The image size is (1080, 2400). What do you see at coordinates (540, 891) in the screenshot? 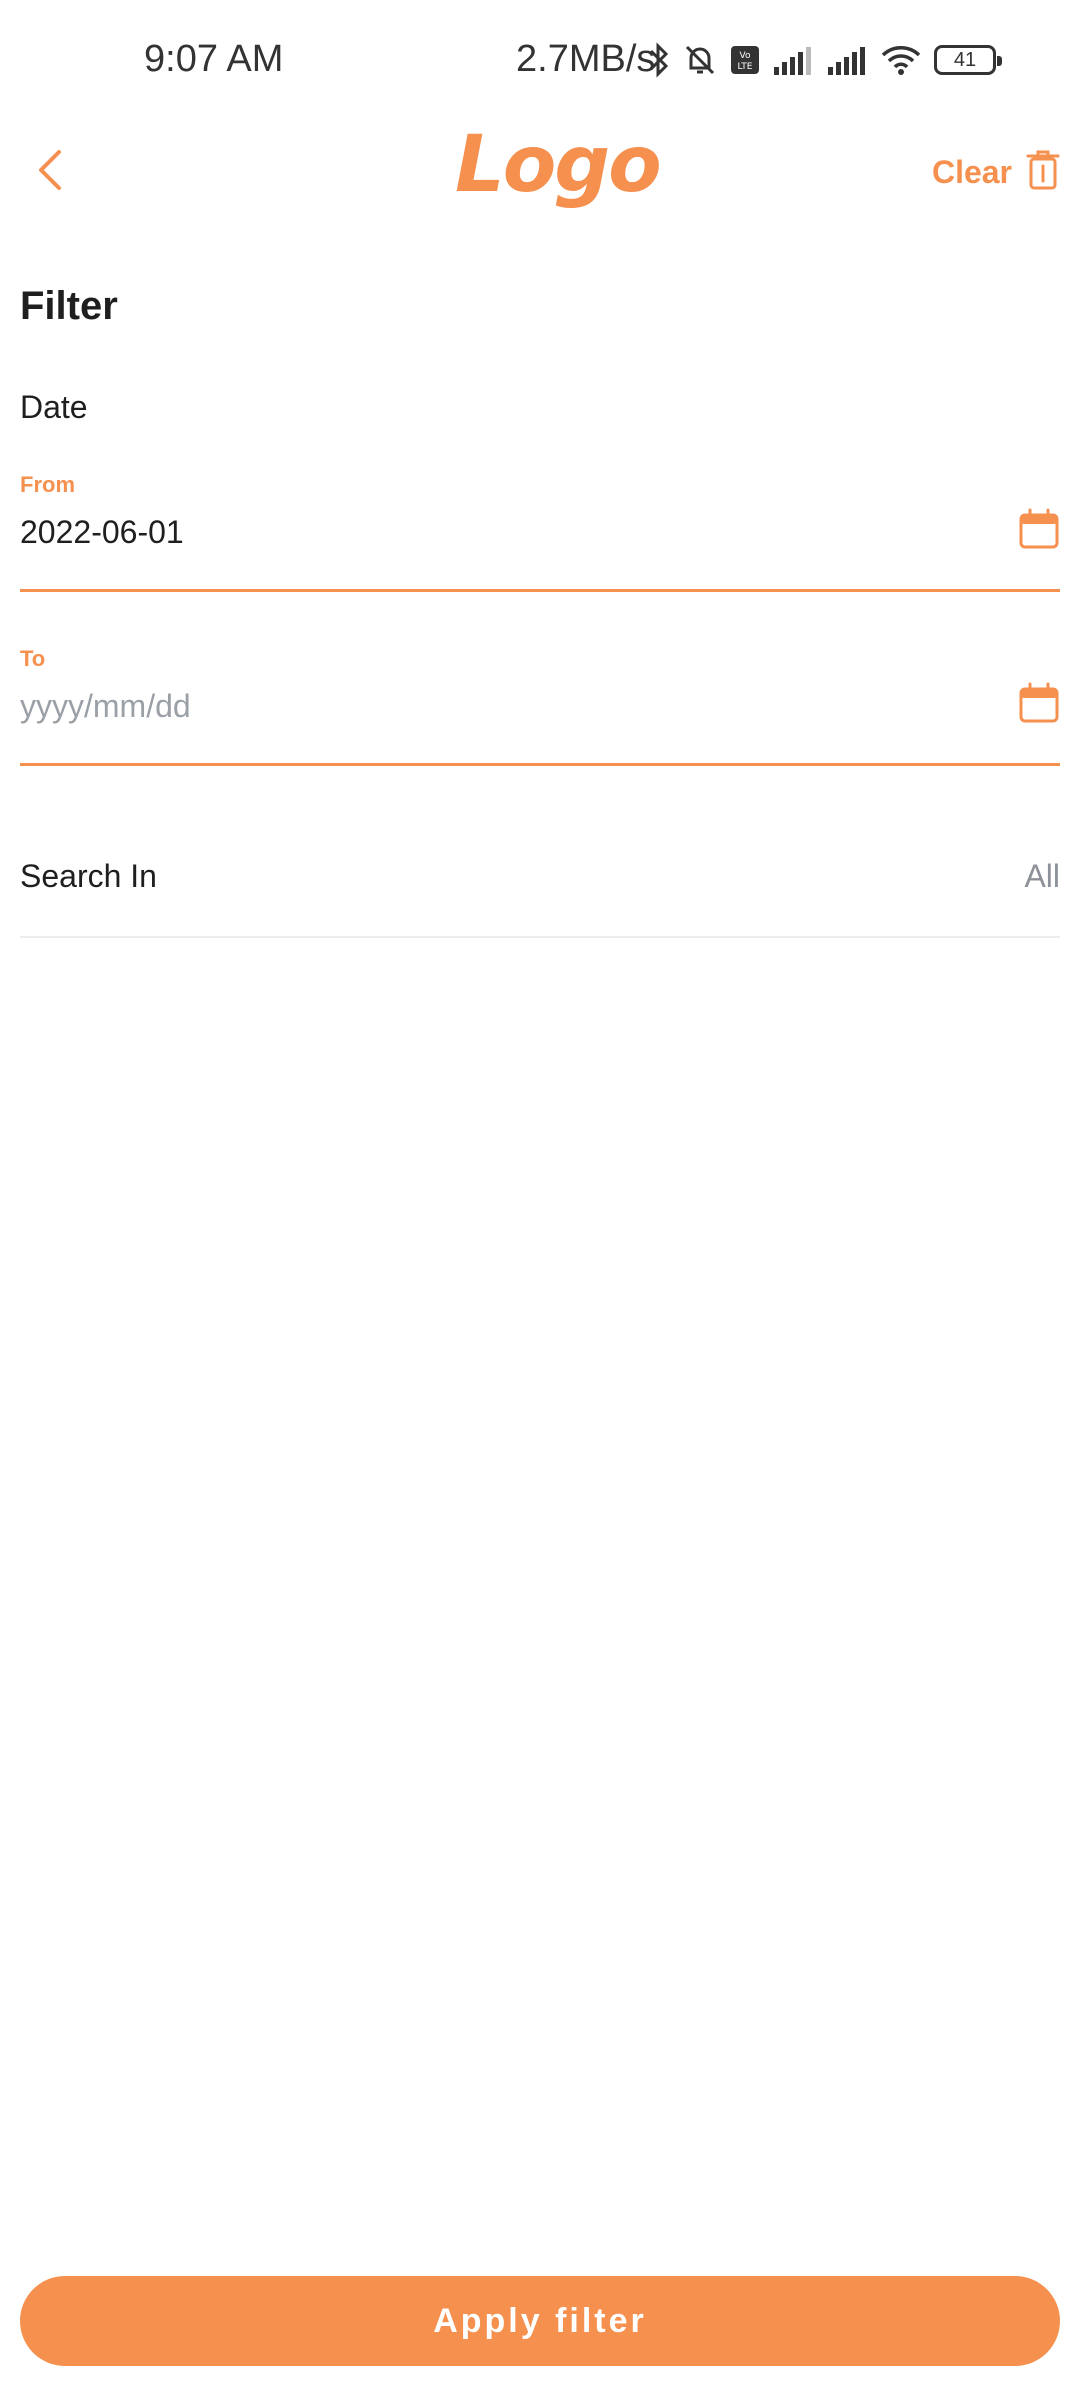
I see `search-in-row: Search In All` at bounding box center [540, 891].